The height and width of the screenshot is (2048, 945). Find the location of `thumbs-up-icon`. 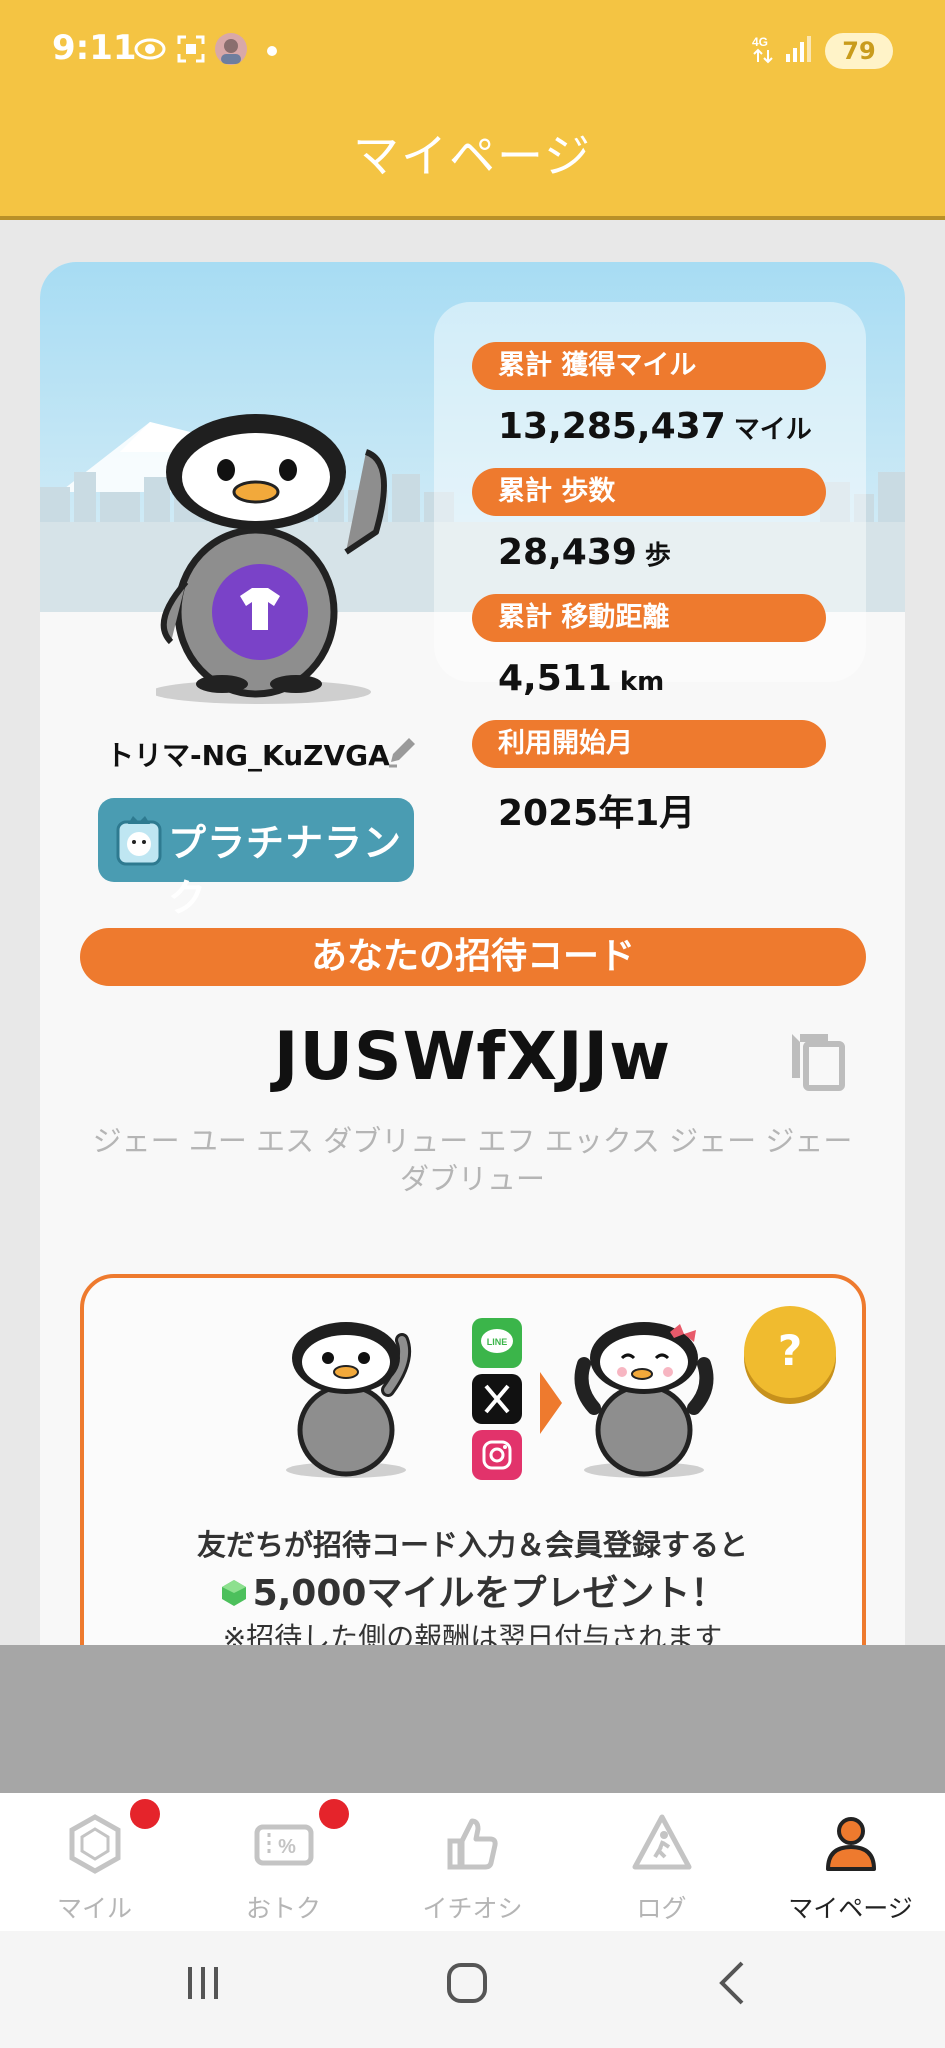

thumbs-up-icon is located at coordinates (472, 1844).